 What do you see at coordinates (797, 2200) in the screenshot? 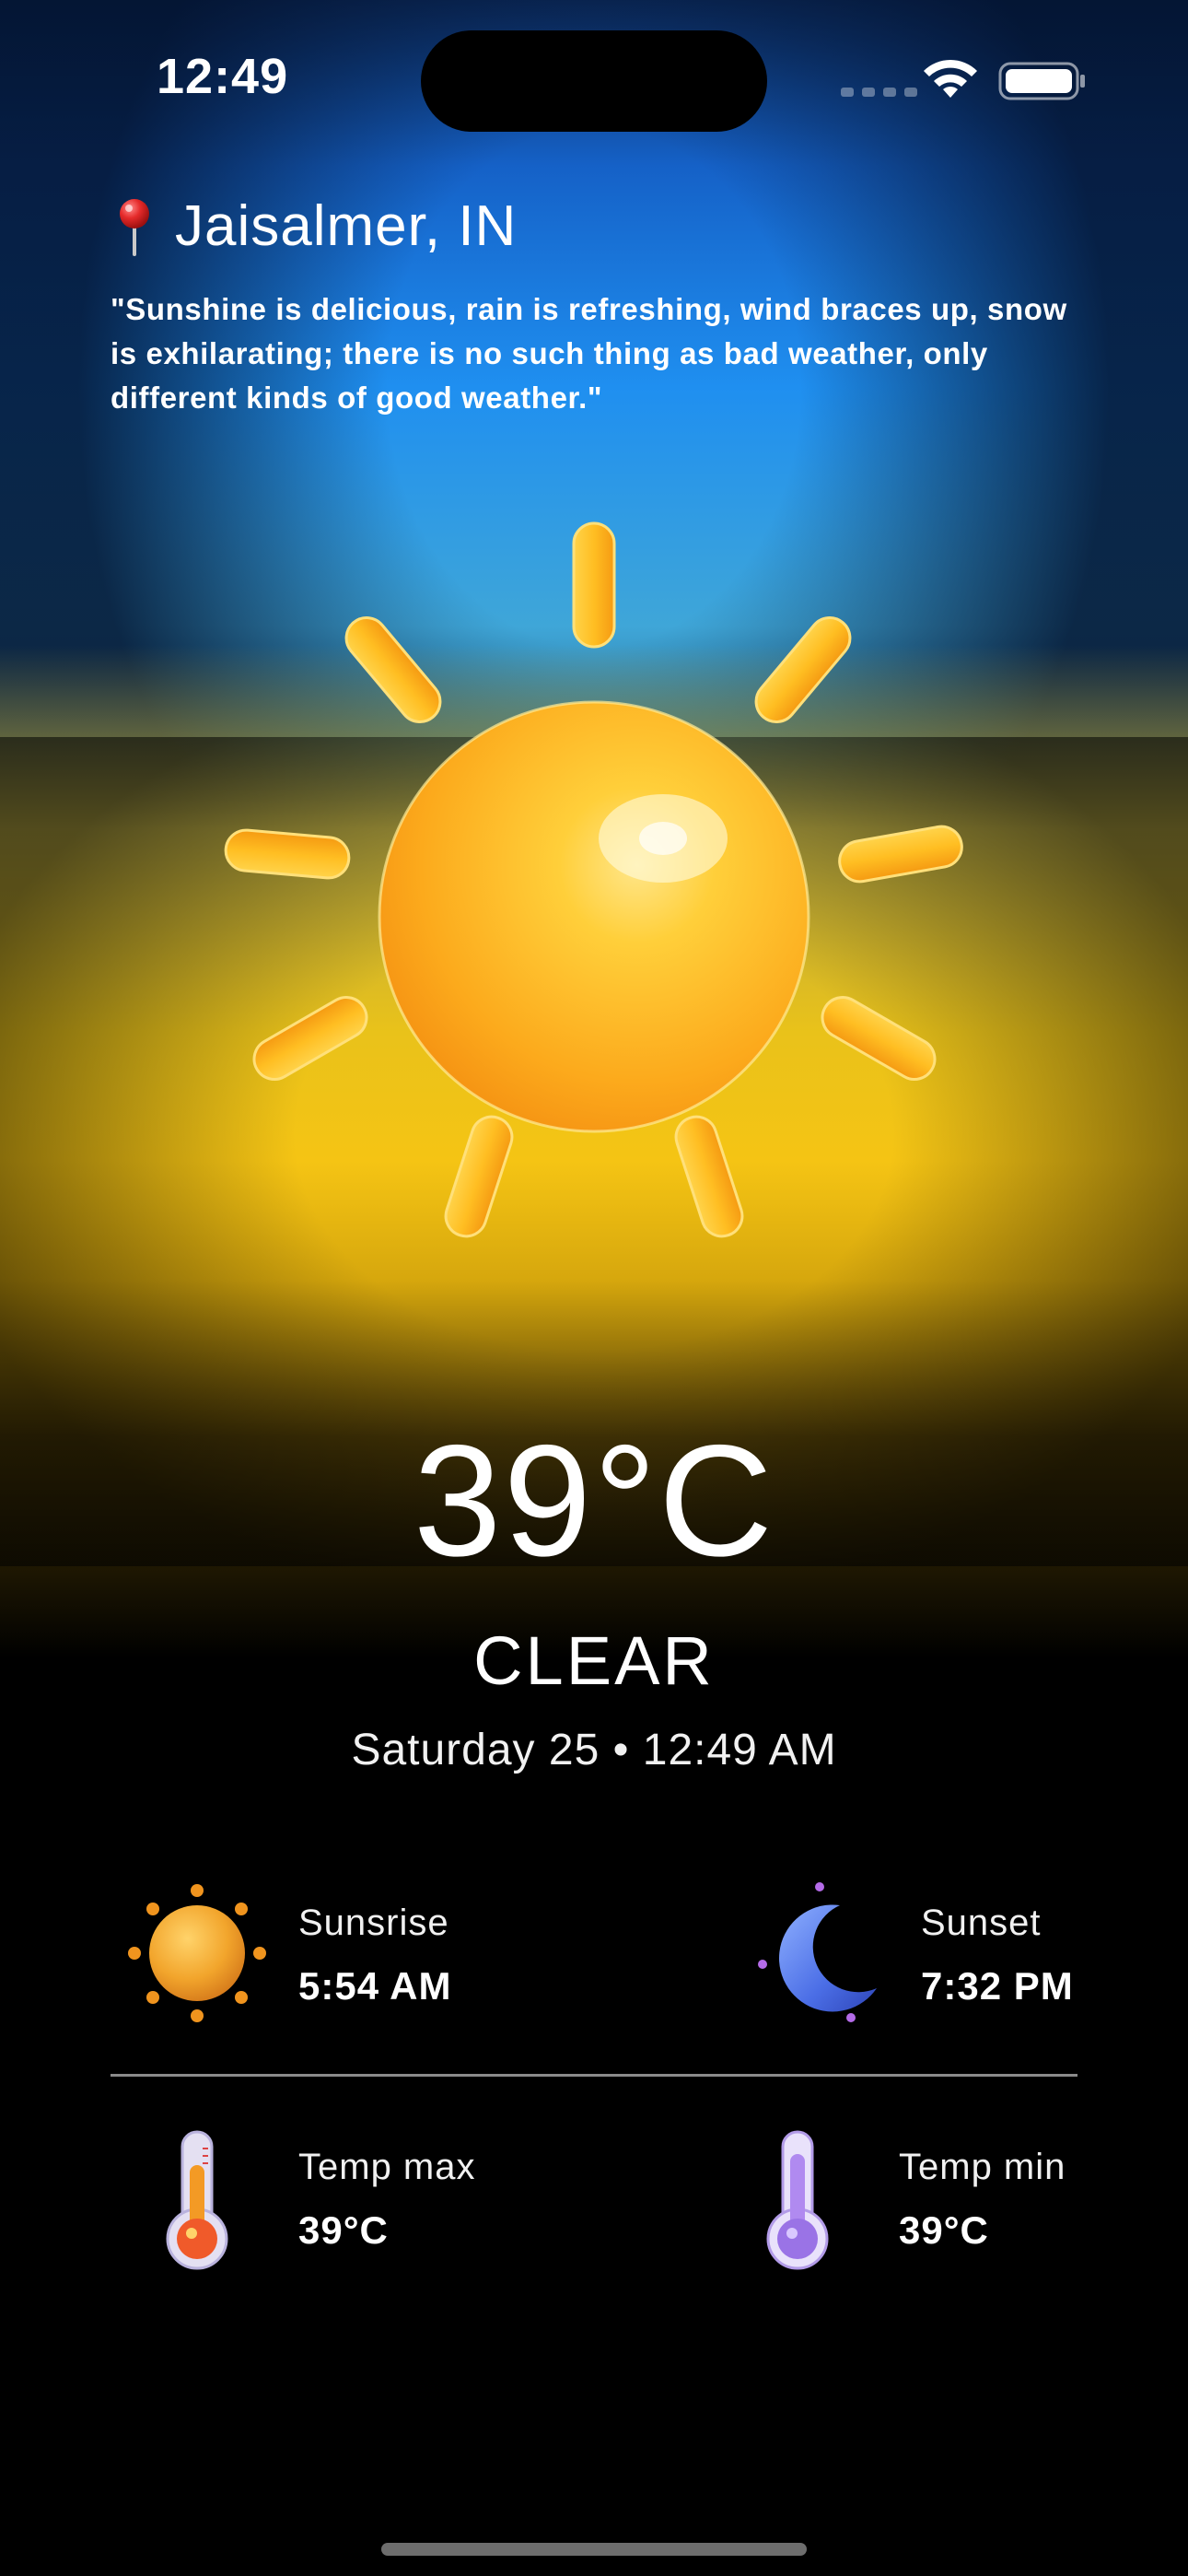
I see `thermometer-cold-icon` at bounding box center [797, 2200].